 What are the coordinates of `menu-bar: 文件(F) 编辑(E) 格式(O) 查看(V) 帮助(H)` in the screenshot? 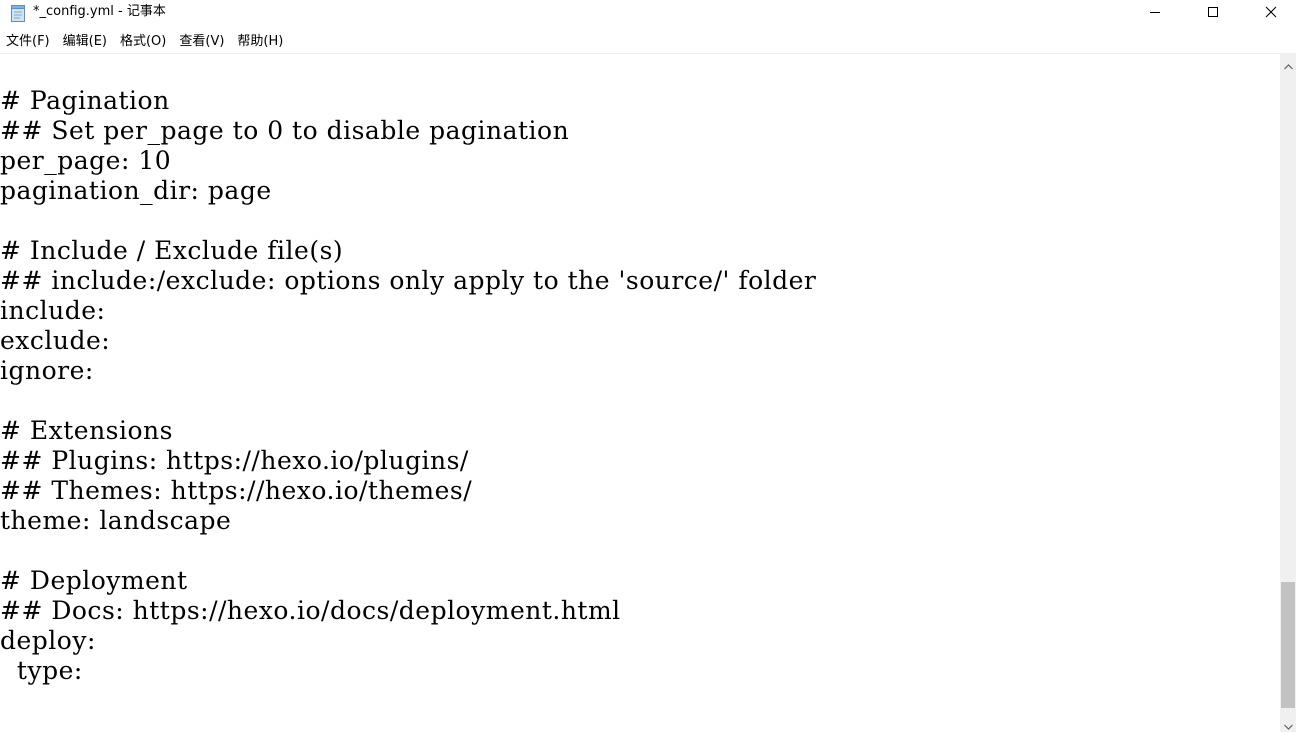 It's located at (648, 42).